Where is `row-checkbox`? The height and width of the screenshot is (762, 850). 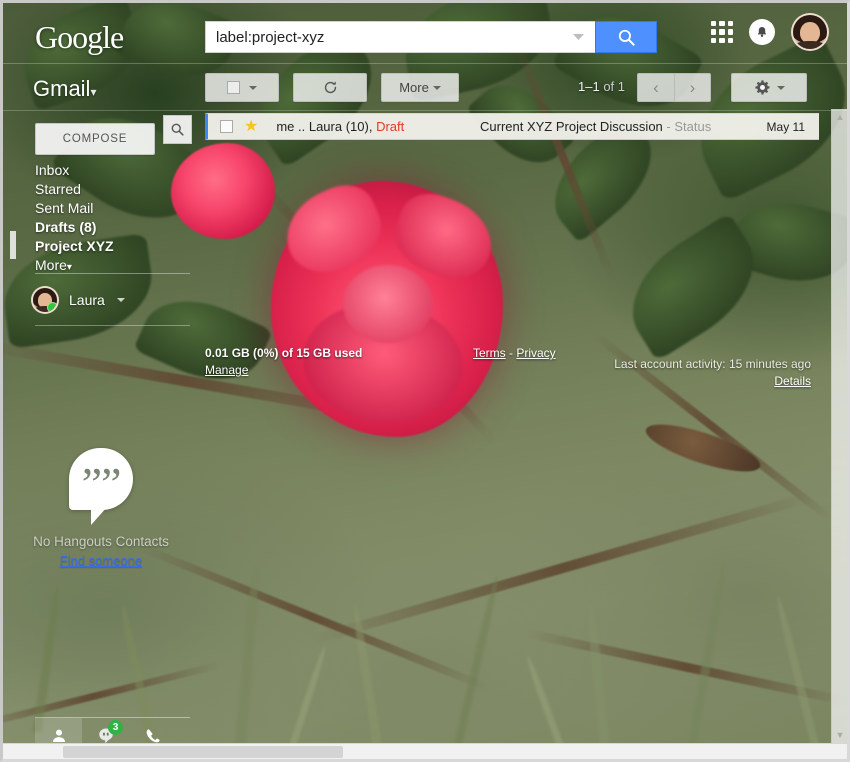 row-checkbox is located at coordinates (226, 126).